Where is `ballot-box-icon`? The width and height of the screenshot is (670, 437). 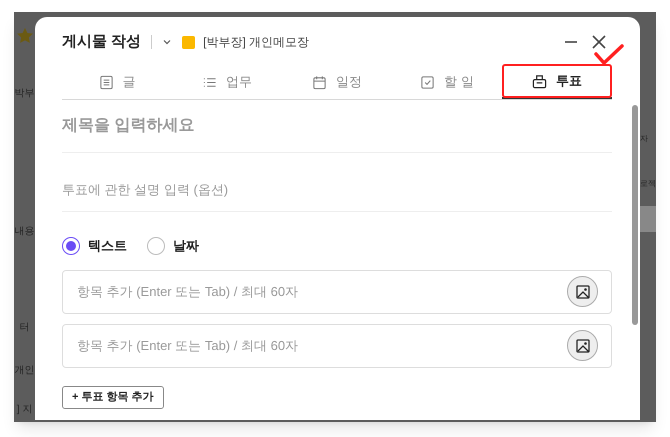 ballot-box-icon is located at coordinates (539, 81).